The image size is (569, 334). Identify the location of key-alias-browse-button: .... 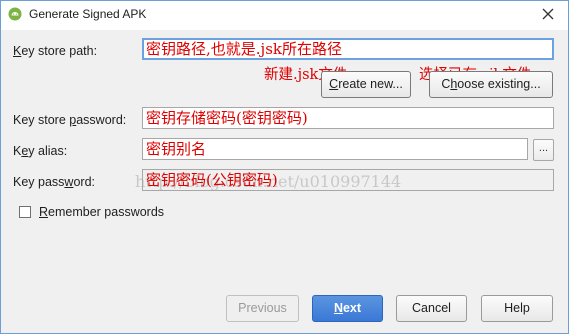
(543, 150).